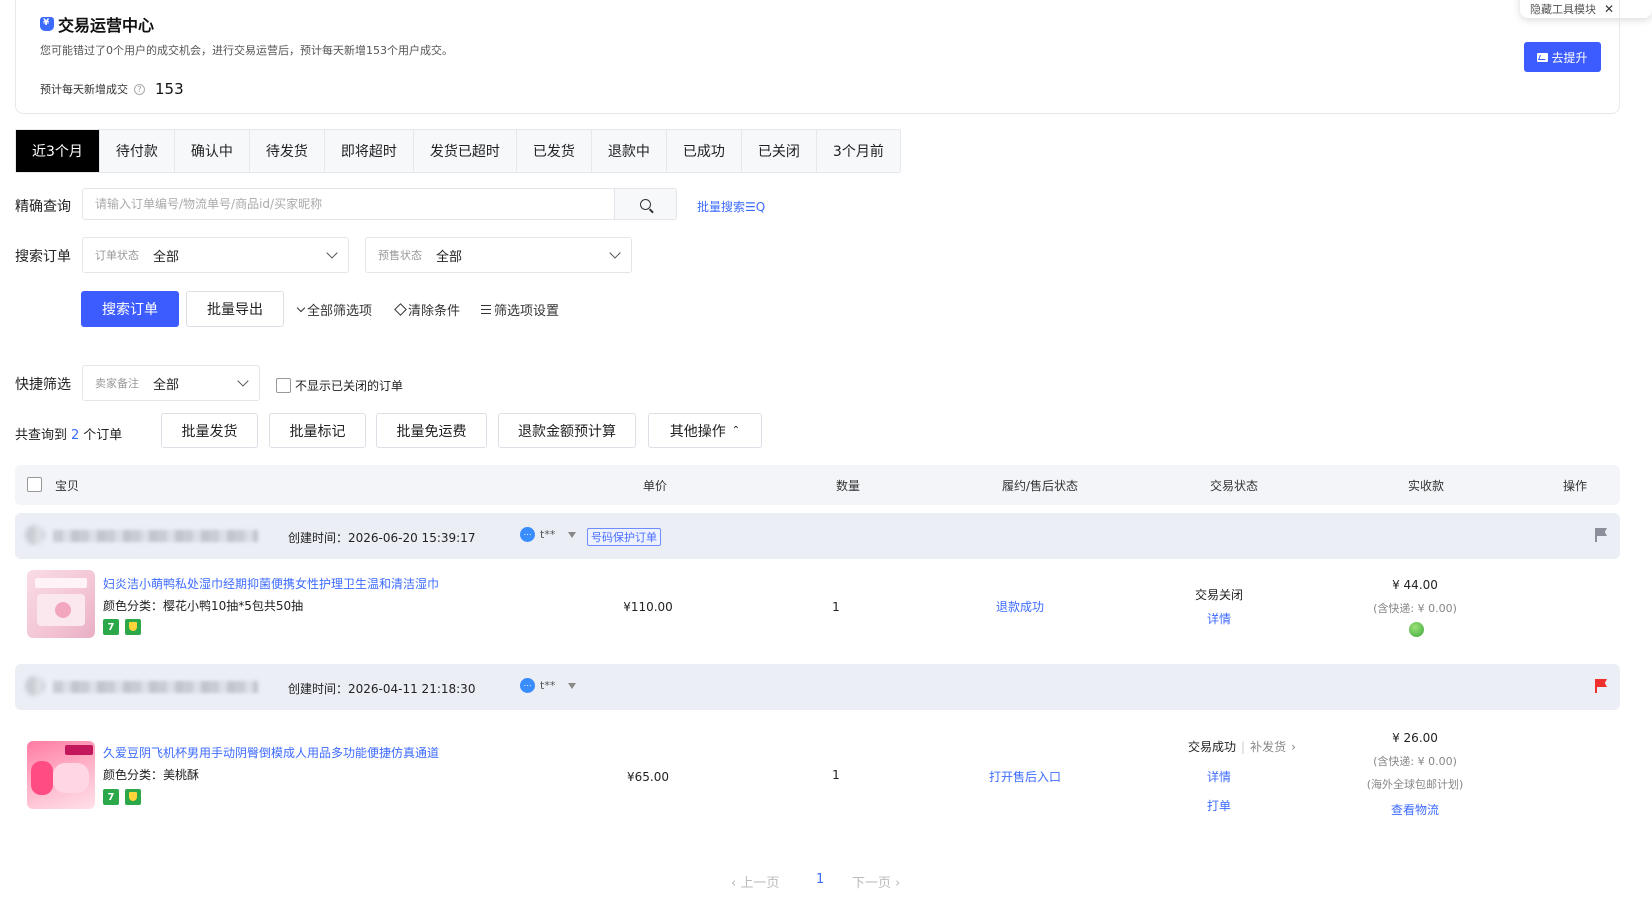 The width and height of the screenshot is (1652, 922). I want to click on tab-recent-3-months: 近3个月, so click(58, 151).